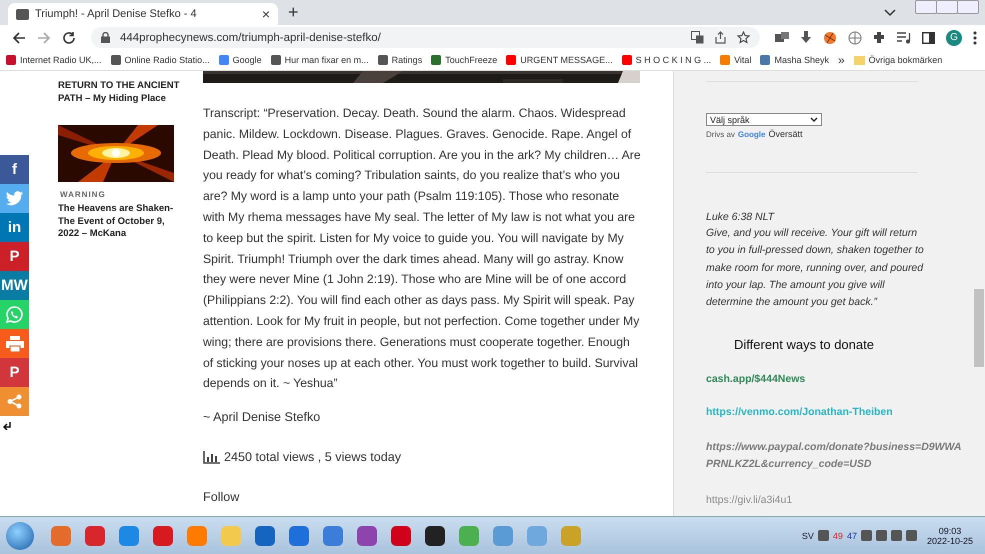  Describe the element at coordinates (851, 535) in the screenshot. I see `tray-counter: 47` at that location.